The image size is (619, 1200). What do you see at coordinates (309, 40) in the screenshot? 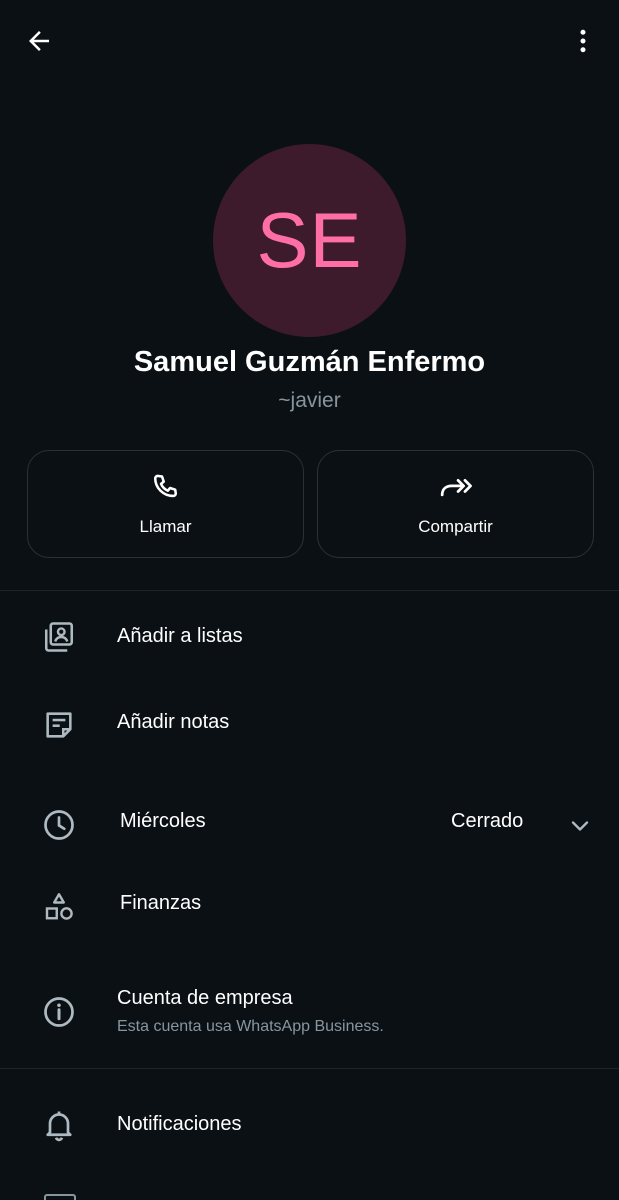
I see `top-bar` at bounding box center [309, 40].